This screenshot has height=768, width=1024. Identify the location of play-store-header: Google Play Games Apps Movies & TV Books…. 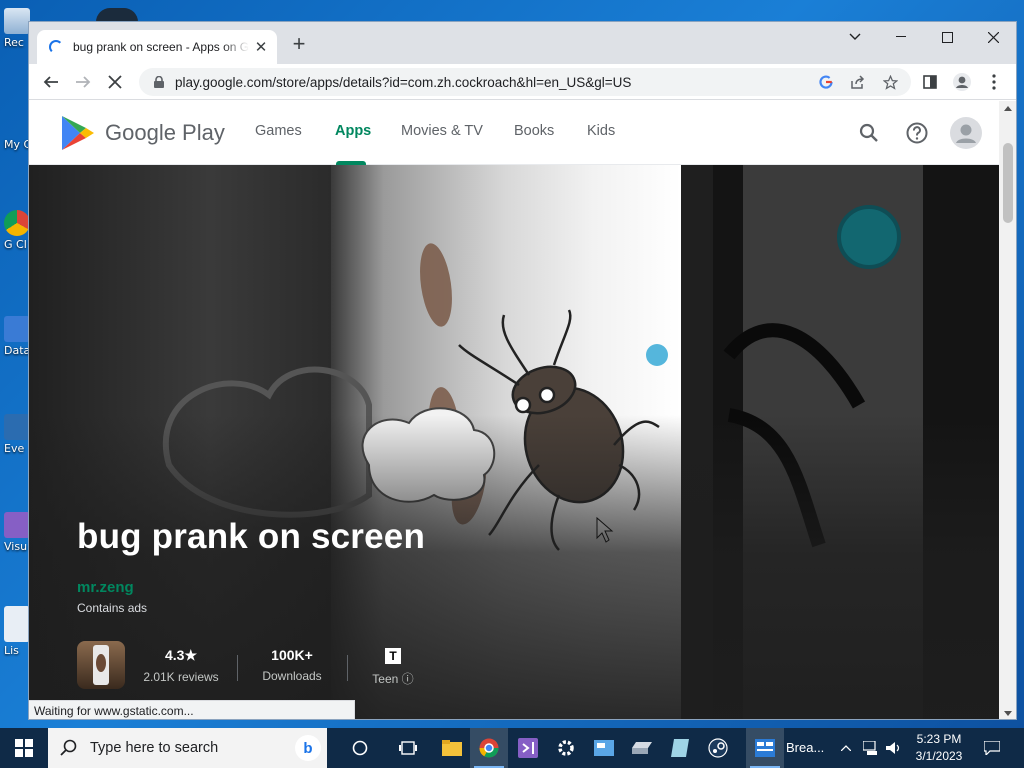
(514, 133).